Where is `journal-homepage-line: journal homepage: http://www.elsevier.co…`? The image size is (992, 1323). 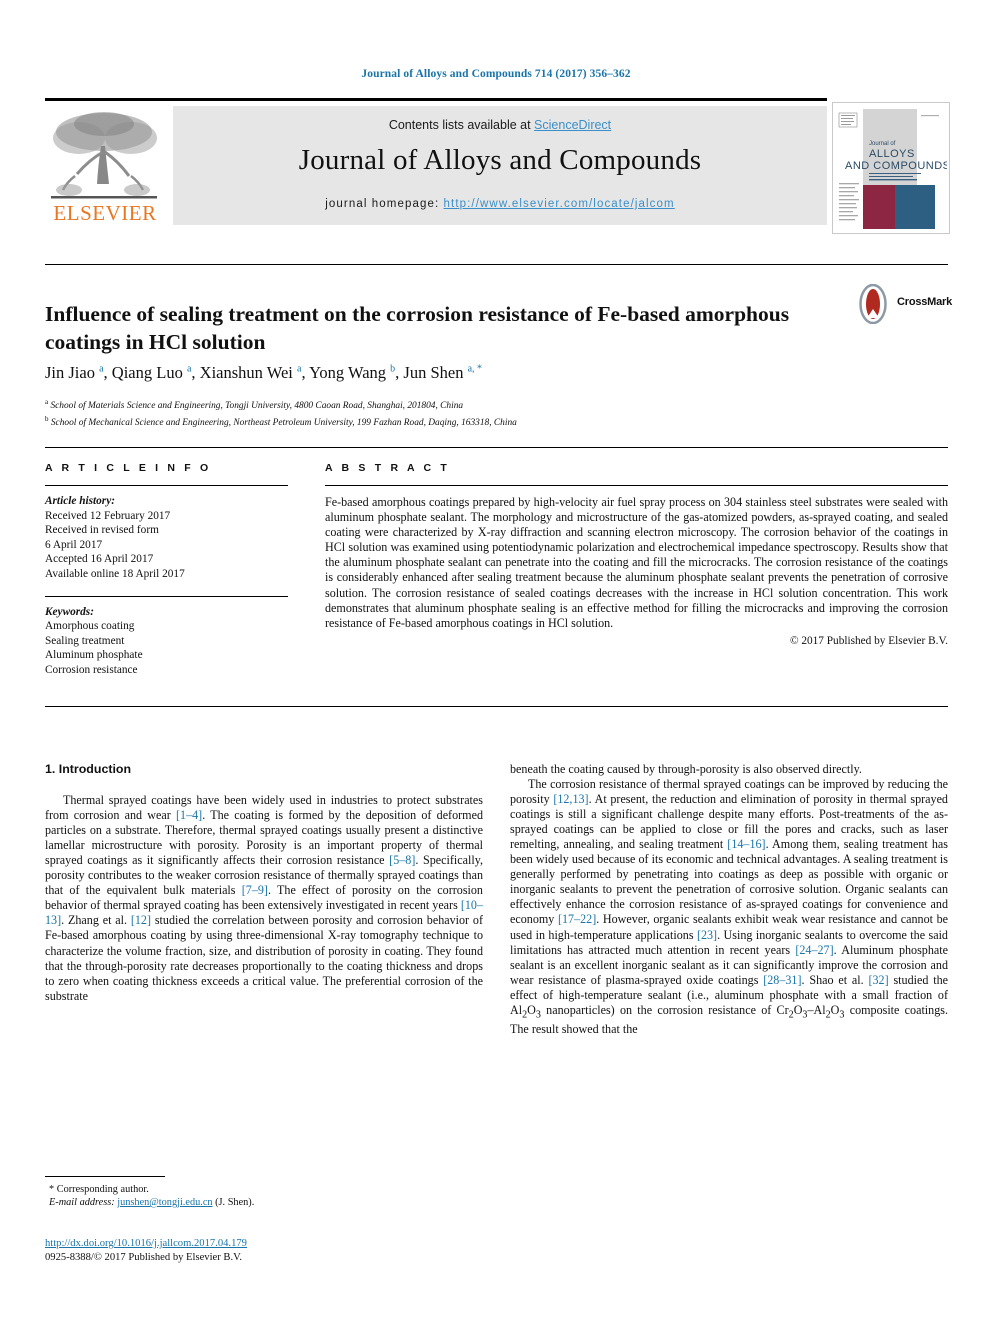 journal-homepage-line: journal homepage: http://www.elsevier.co… is located at coordinates (500, 204).